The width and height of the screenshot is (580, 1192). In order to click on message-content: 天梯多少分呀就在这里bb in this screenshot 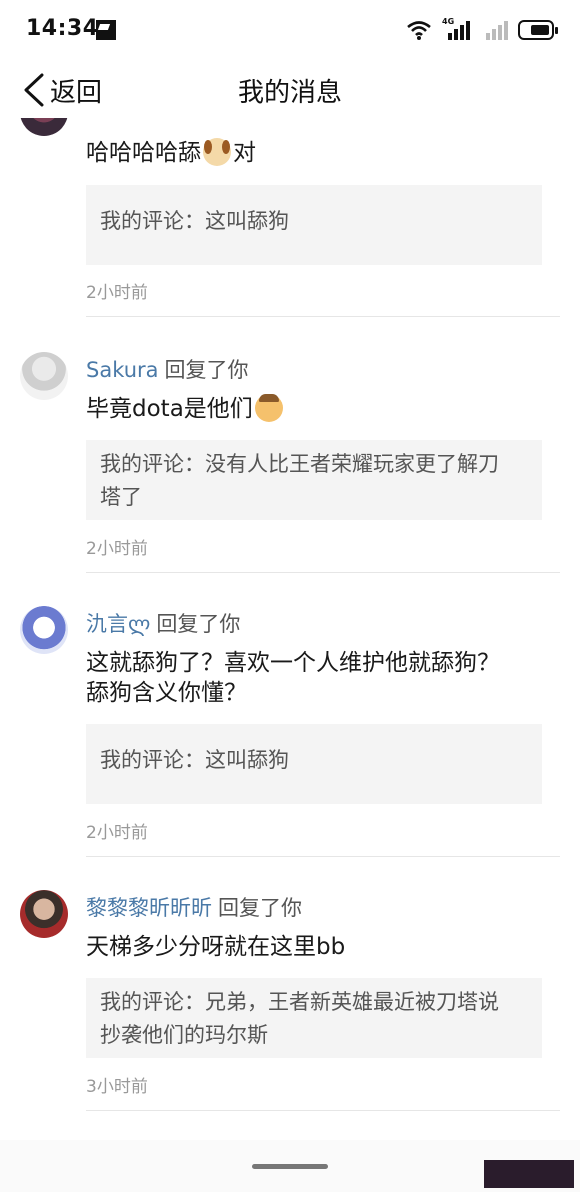, I will do `click(306, 947)`.